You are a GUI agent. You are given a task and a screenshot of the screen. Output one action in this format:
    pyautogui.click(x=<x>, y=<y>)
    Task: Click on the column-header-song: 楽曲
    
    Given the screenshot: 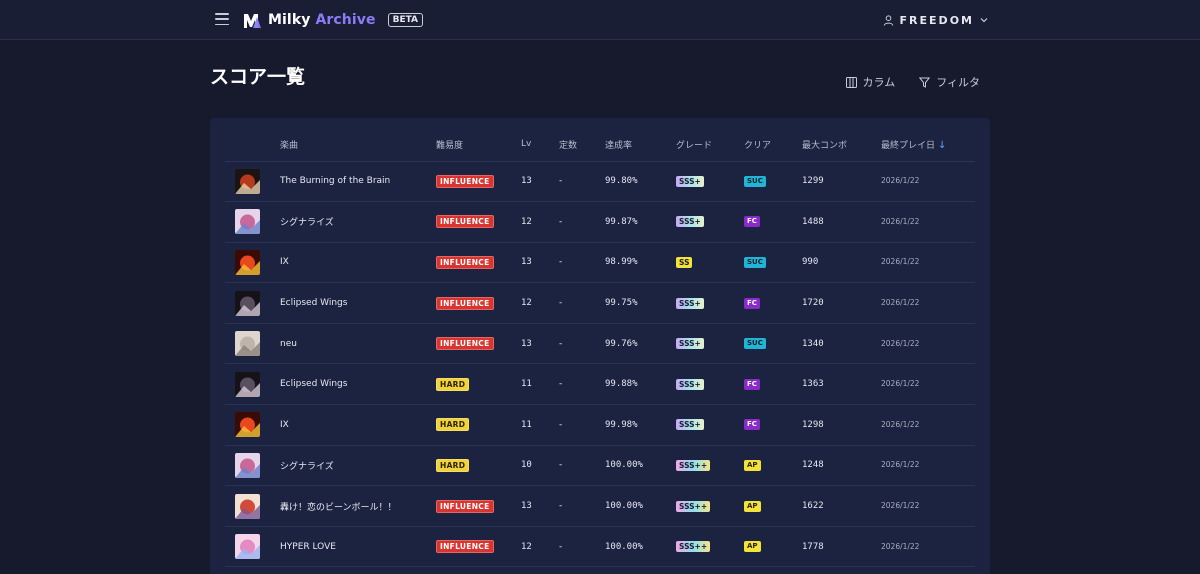 What is the action you would take?
    pyautogui.click(x=358, y=145)
    